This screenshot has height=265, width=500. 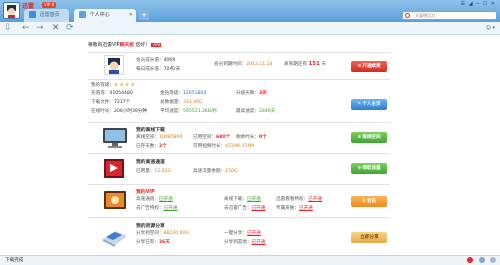 I want to click on get-traffic-button: ⊕领取流量, so click(x=369, y=168).